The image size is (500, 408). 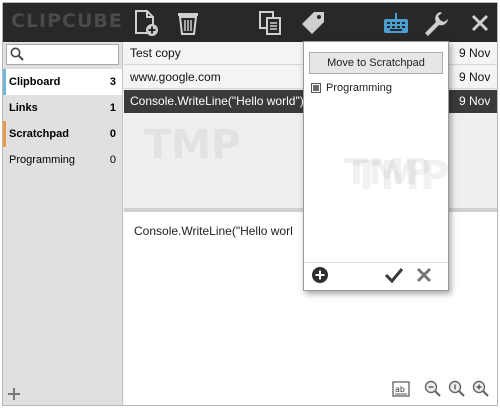 I want to click on folder-count: 1, so click(x=112, y=108).